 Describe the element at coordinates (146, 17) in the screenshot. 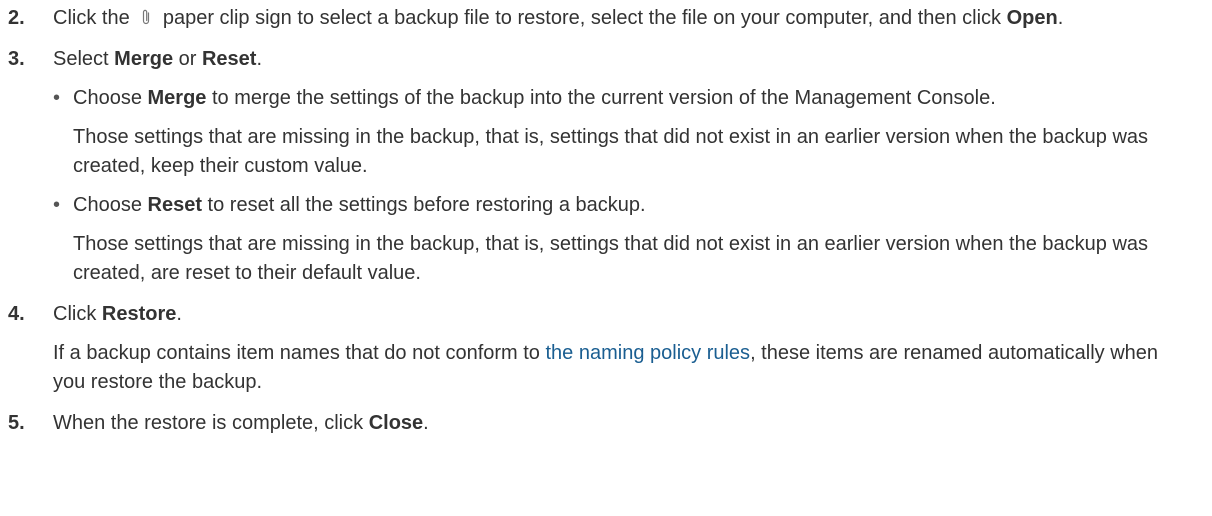

I see `paperclip-icon` at that location.